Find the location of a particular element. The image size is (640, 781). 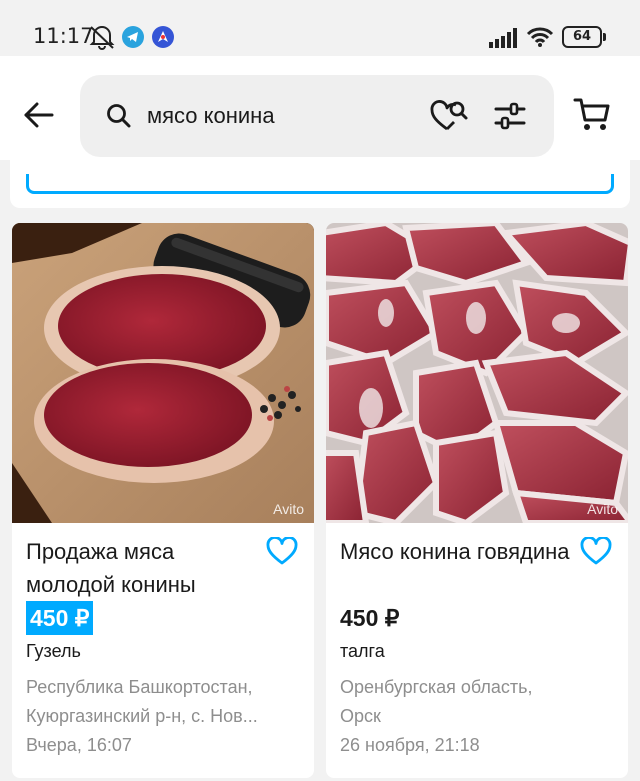

seller-name: талга is located at coordinates (362, 651).